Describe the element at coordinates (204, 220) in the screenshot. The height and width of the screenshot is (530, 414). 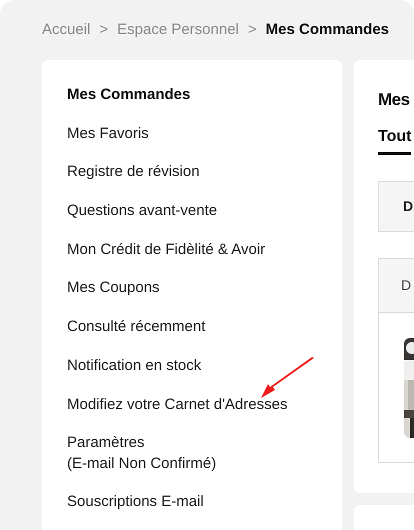
I see `sidebar-item: Questions avant-vente` at that location.